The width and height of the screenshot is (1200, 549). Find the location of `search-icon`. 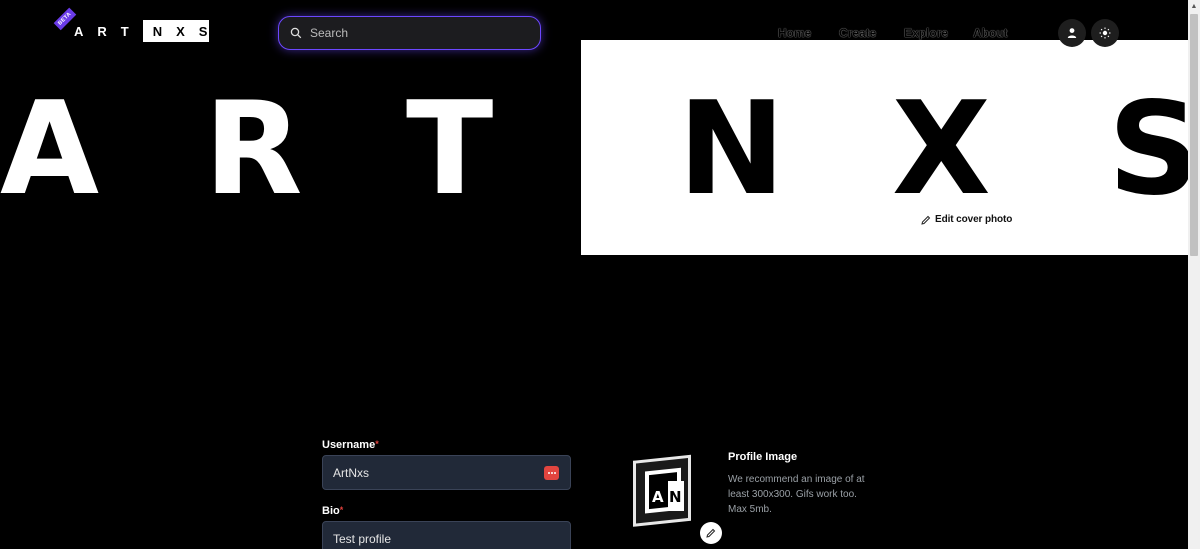

search-icon is located at coordinates (296, 33).